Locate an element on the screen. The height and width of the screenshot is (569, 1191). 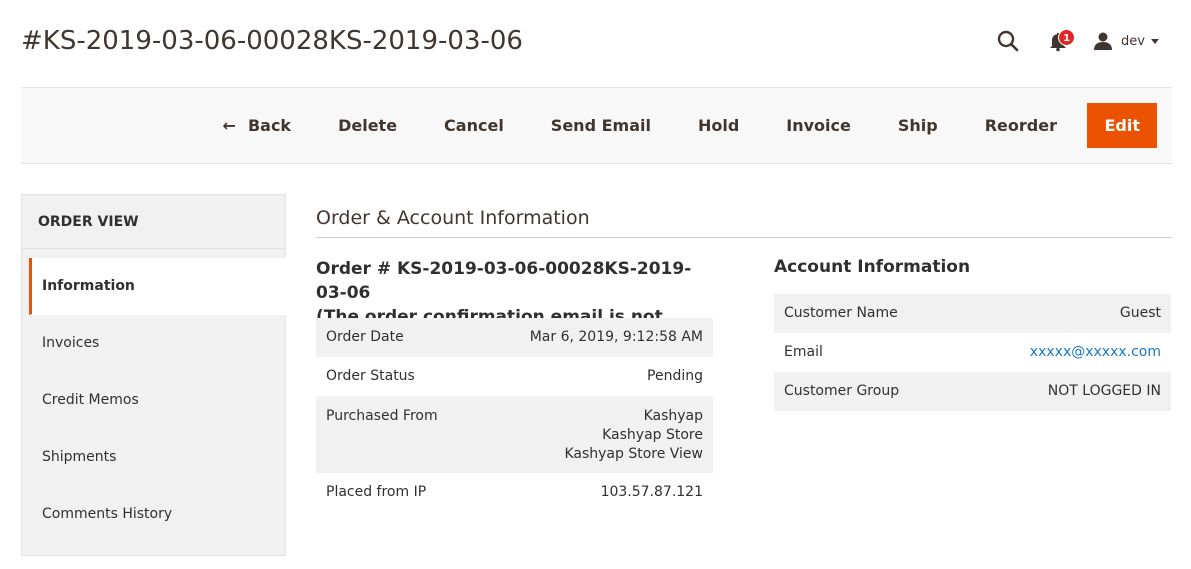
section-title: Order & Account Information is located at coordinates (744, 222).